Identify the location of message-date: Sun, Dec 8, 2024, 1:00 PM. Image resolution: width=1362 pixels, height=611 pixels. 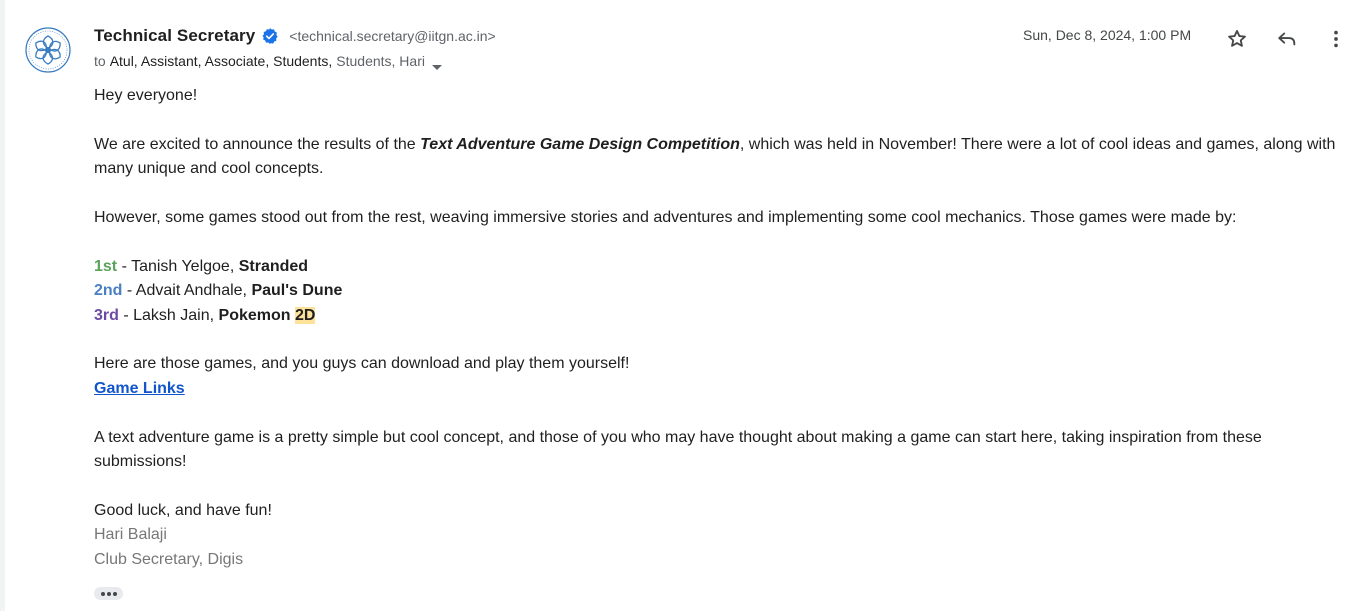
(1107, 35).